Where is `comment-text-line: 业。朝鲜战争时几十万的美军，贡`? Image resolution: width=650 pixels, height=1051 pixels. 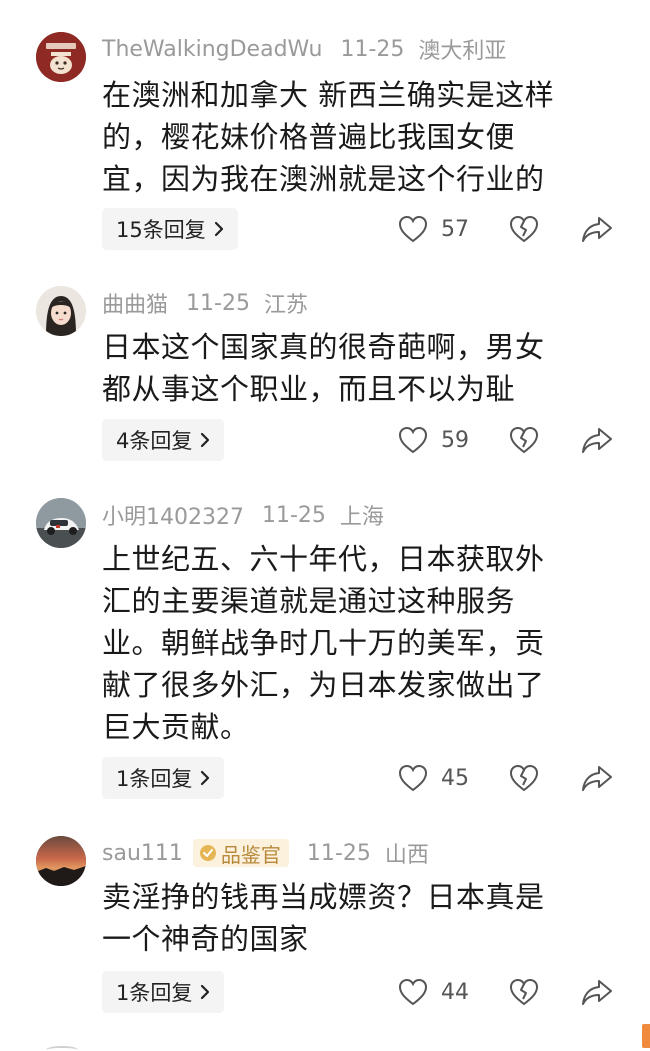 comment-text-line: 业。朝鲜战争时几十万的美军，贡 is located at coordinates (323, 643).